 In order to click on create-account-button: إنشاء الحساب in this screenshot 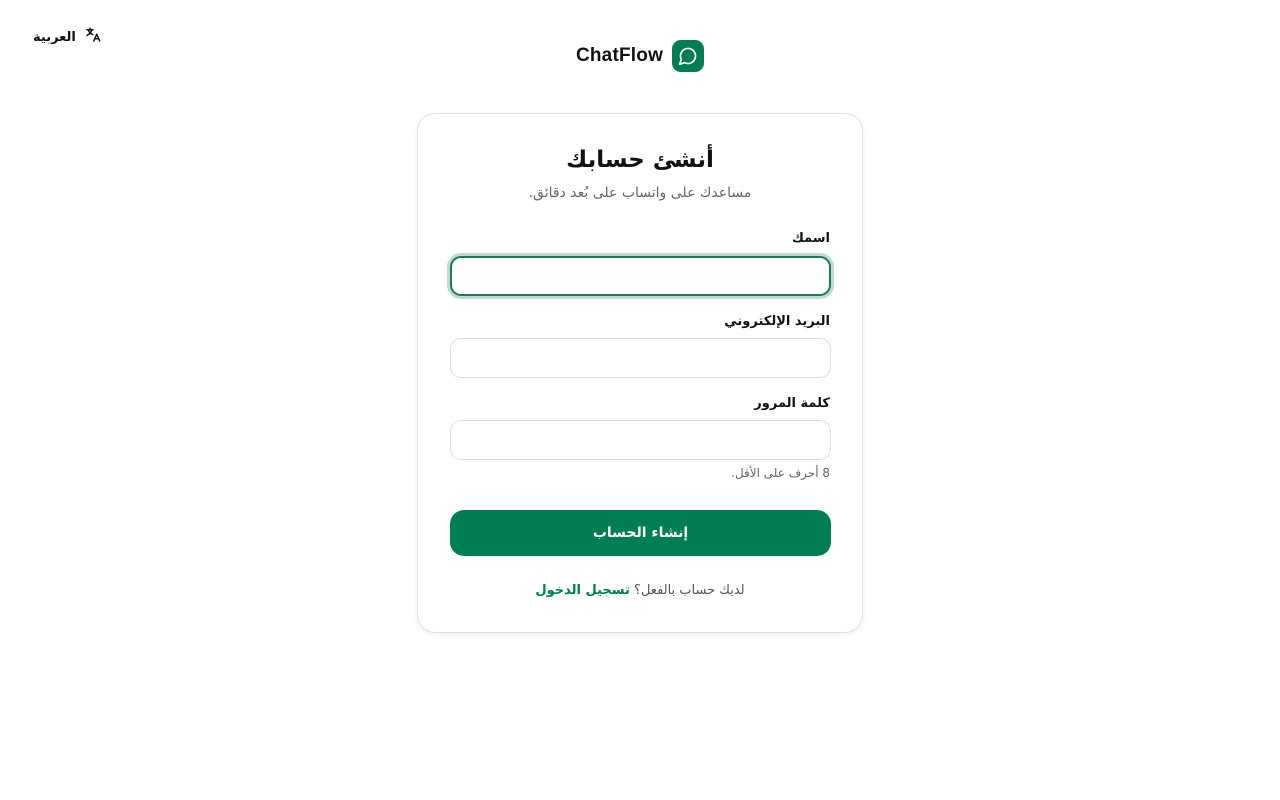, I will do `click(640, 533)`.